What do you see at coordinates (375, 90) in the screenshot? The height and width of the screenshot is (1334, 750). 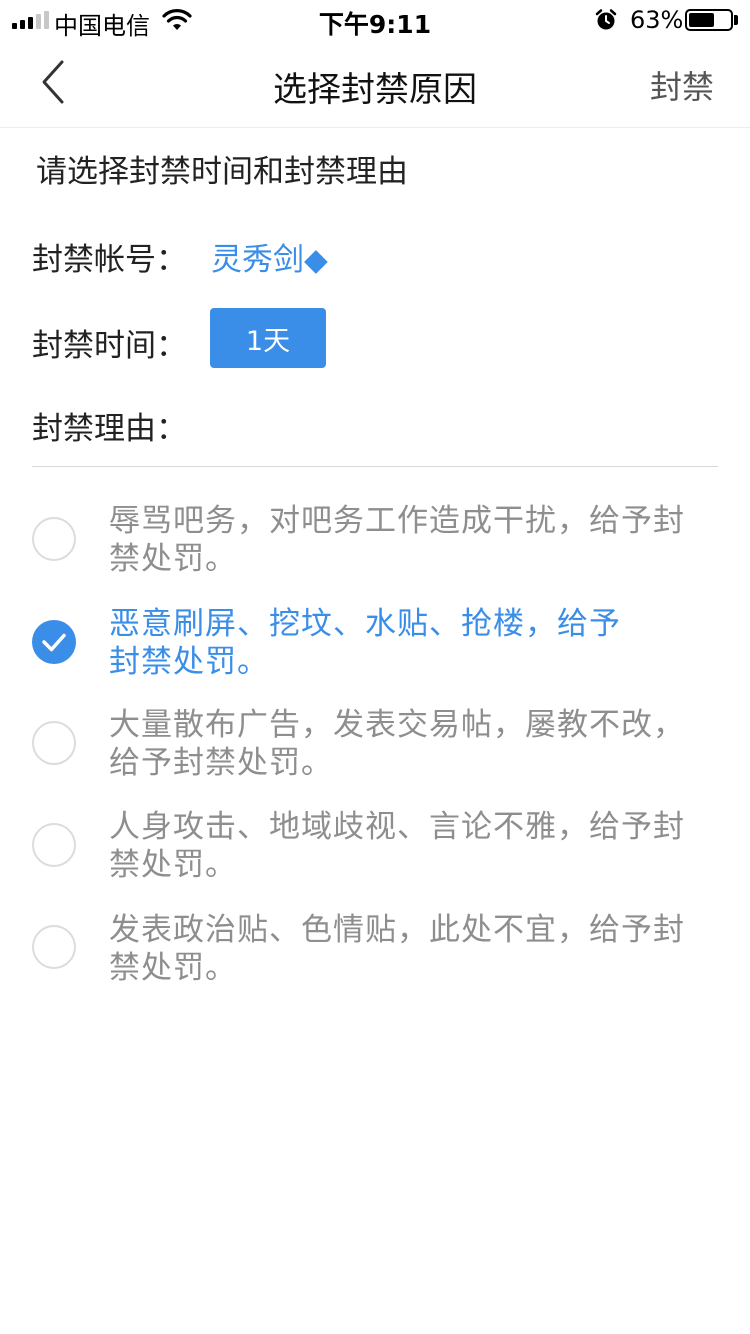 I see `page-title: 选择封禁原因` at bounding box center [375, 90].